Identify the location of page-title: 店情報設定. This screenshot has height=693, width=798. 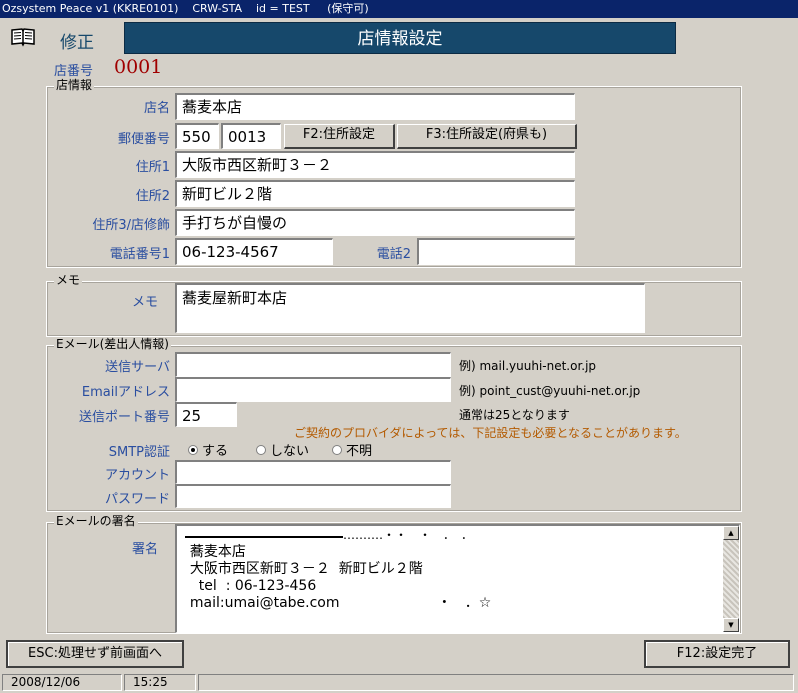
(400, 38).